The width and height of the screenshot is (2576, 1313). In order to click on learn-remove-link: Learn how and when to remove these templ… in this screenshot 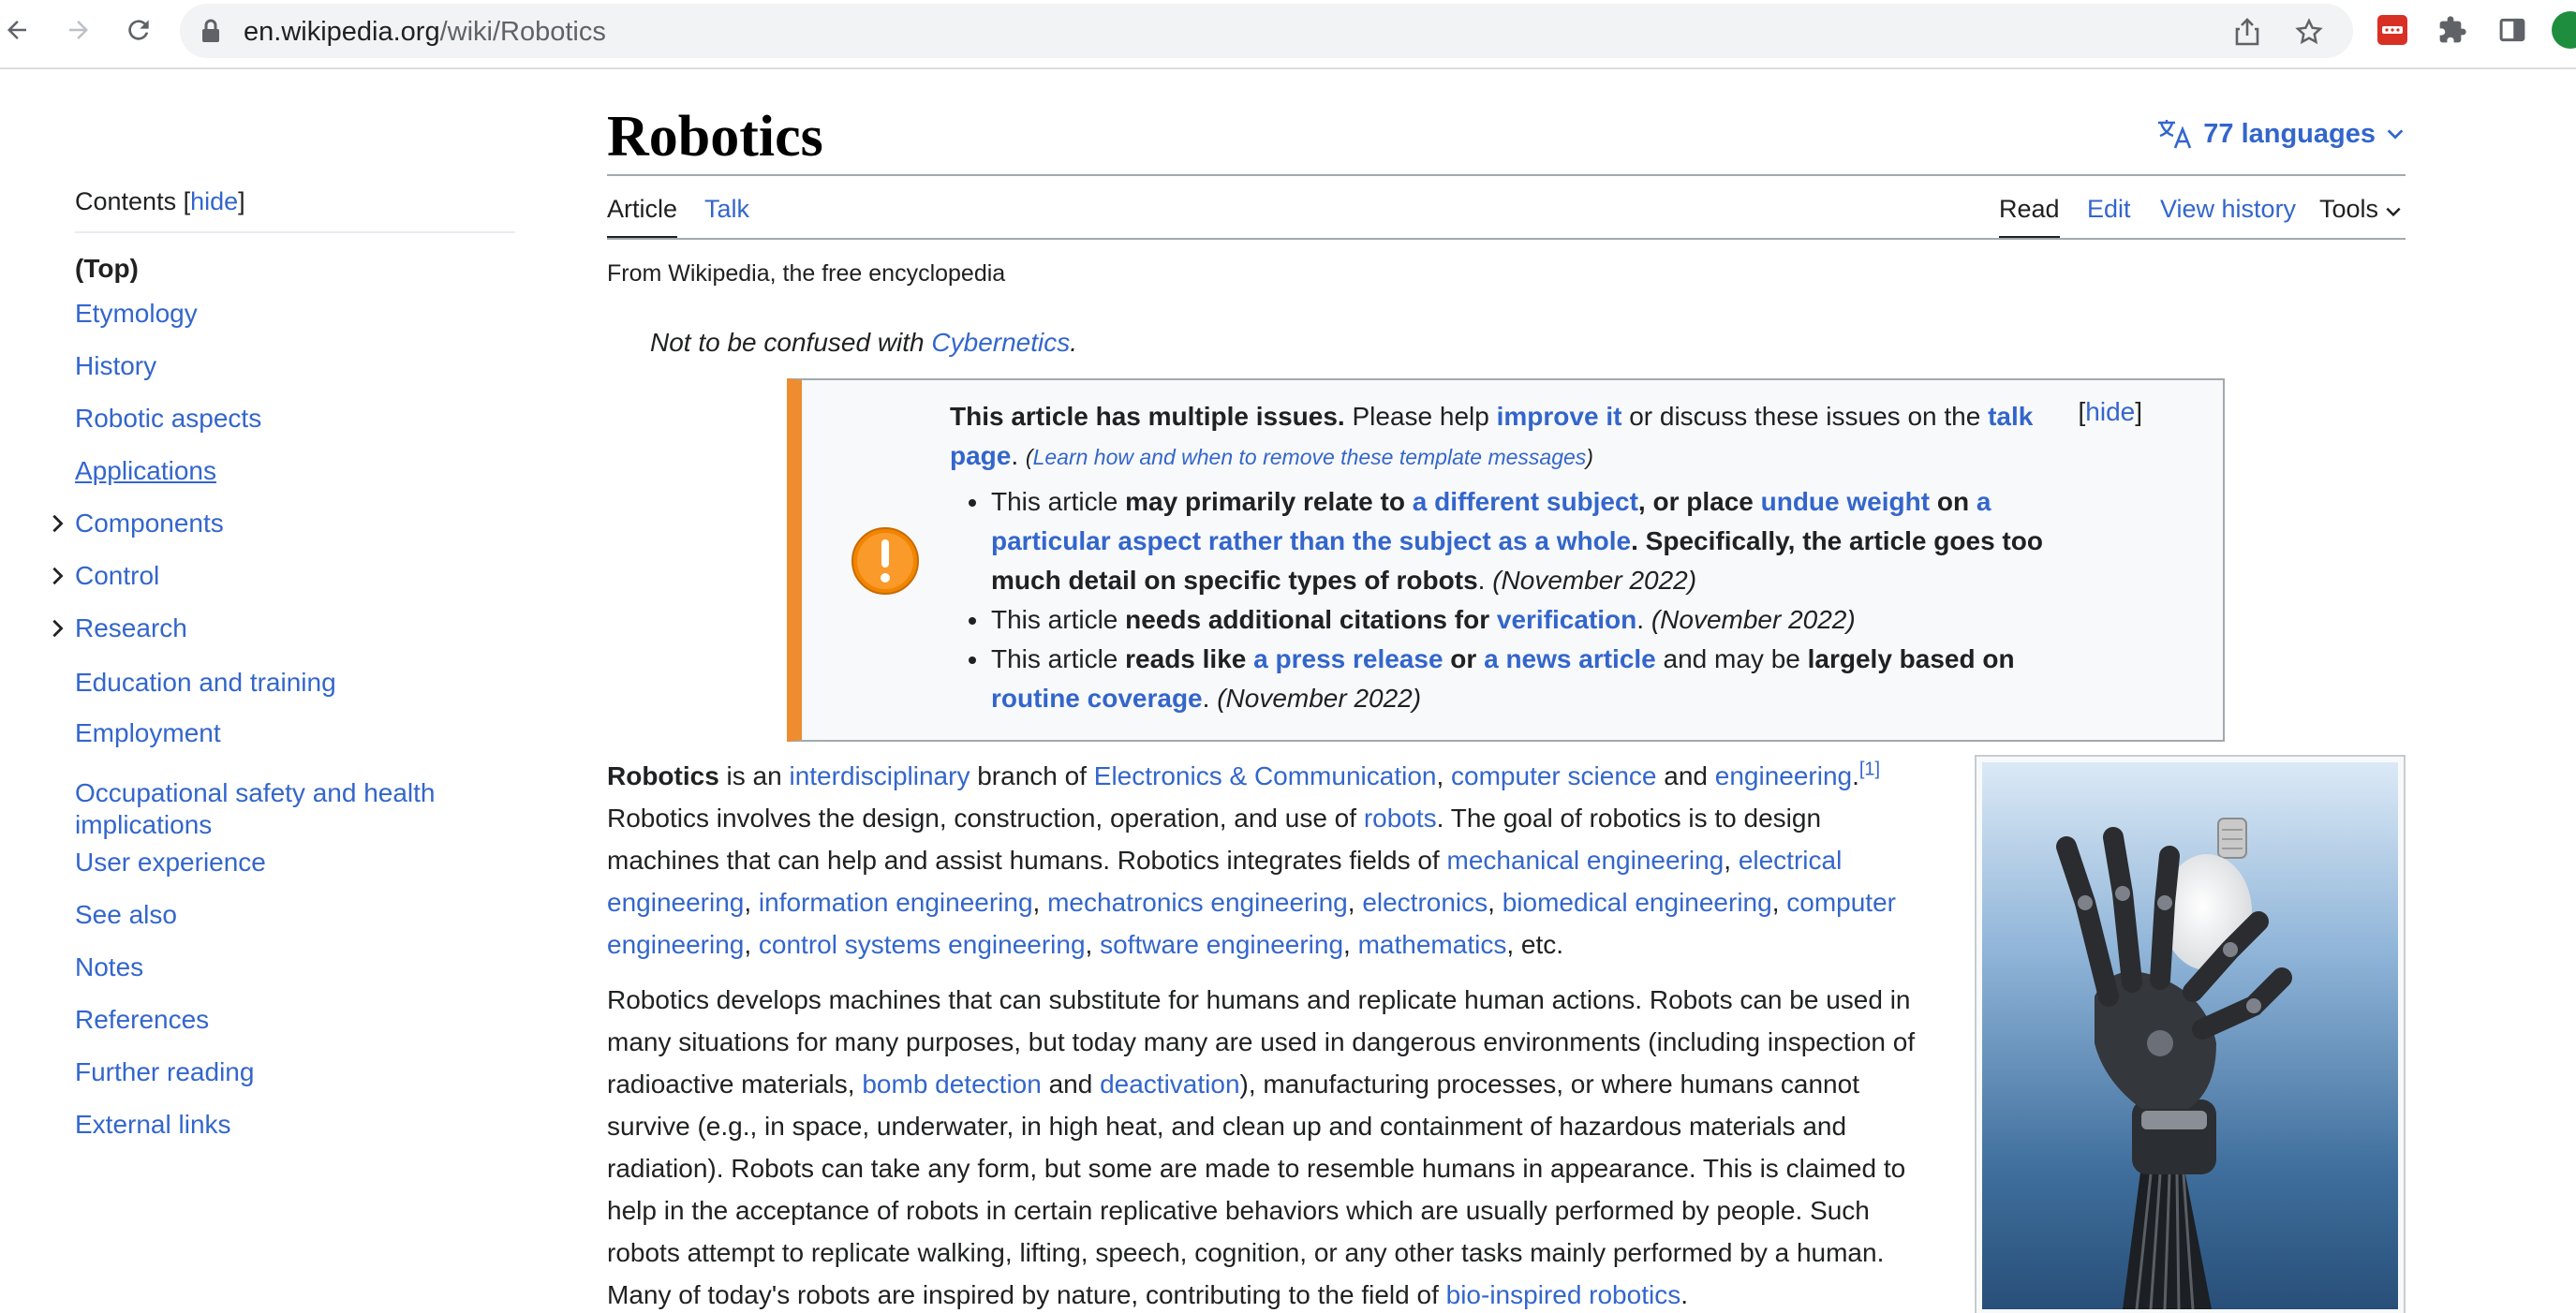, I will do `click(1310, 457)`.